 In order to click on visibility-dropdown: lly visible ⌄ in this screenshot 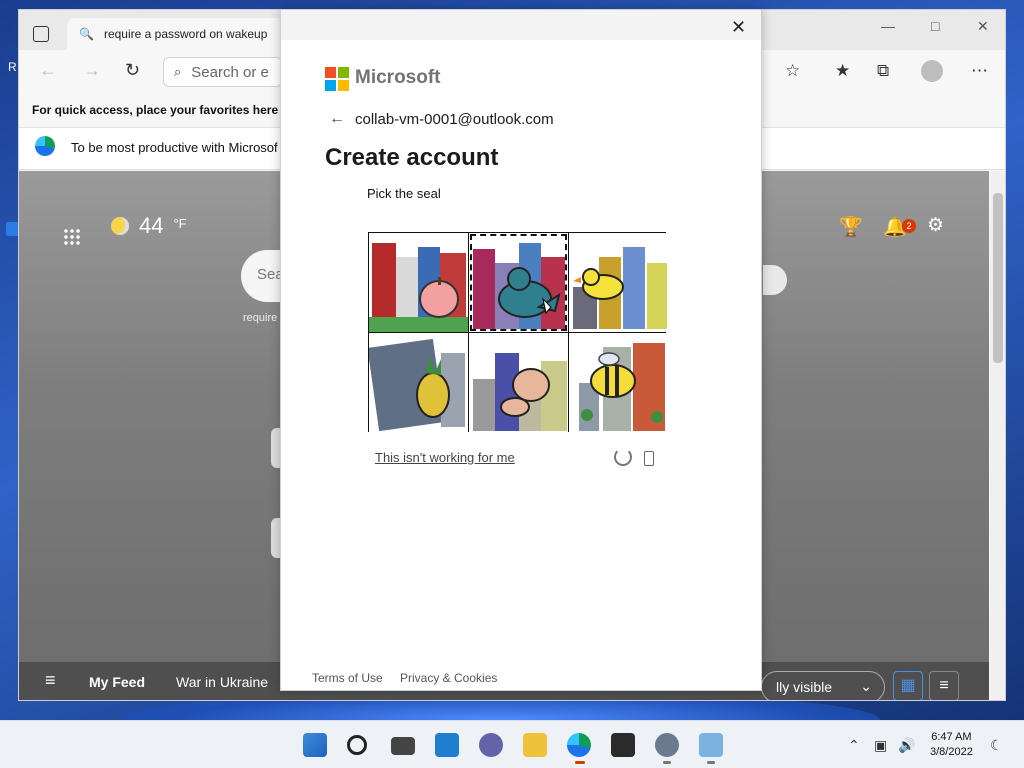, I will do `click(823, 685)`.